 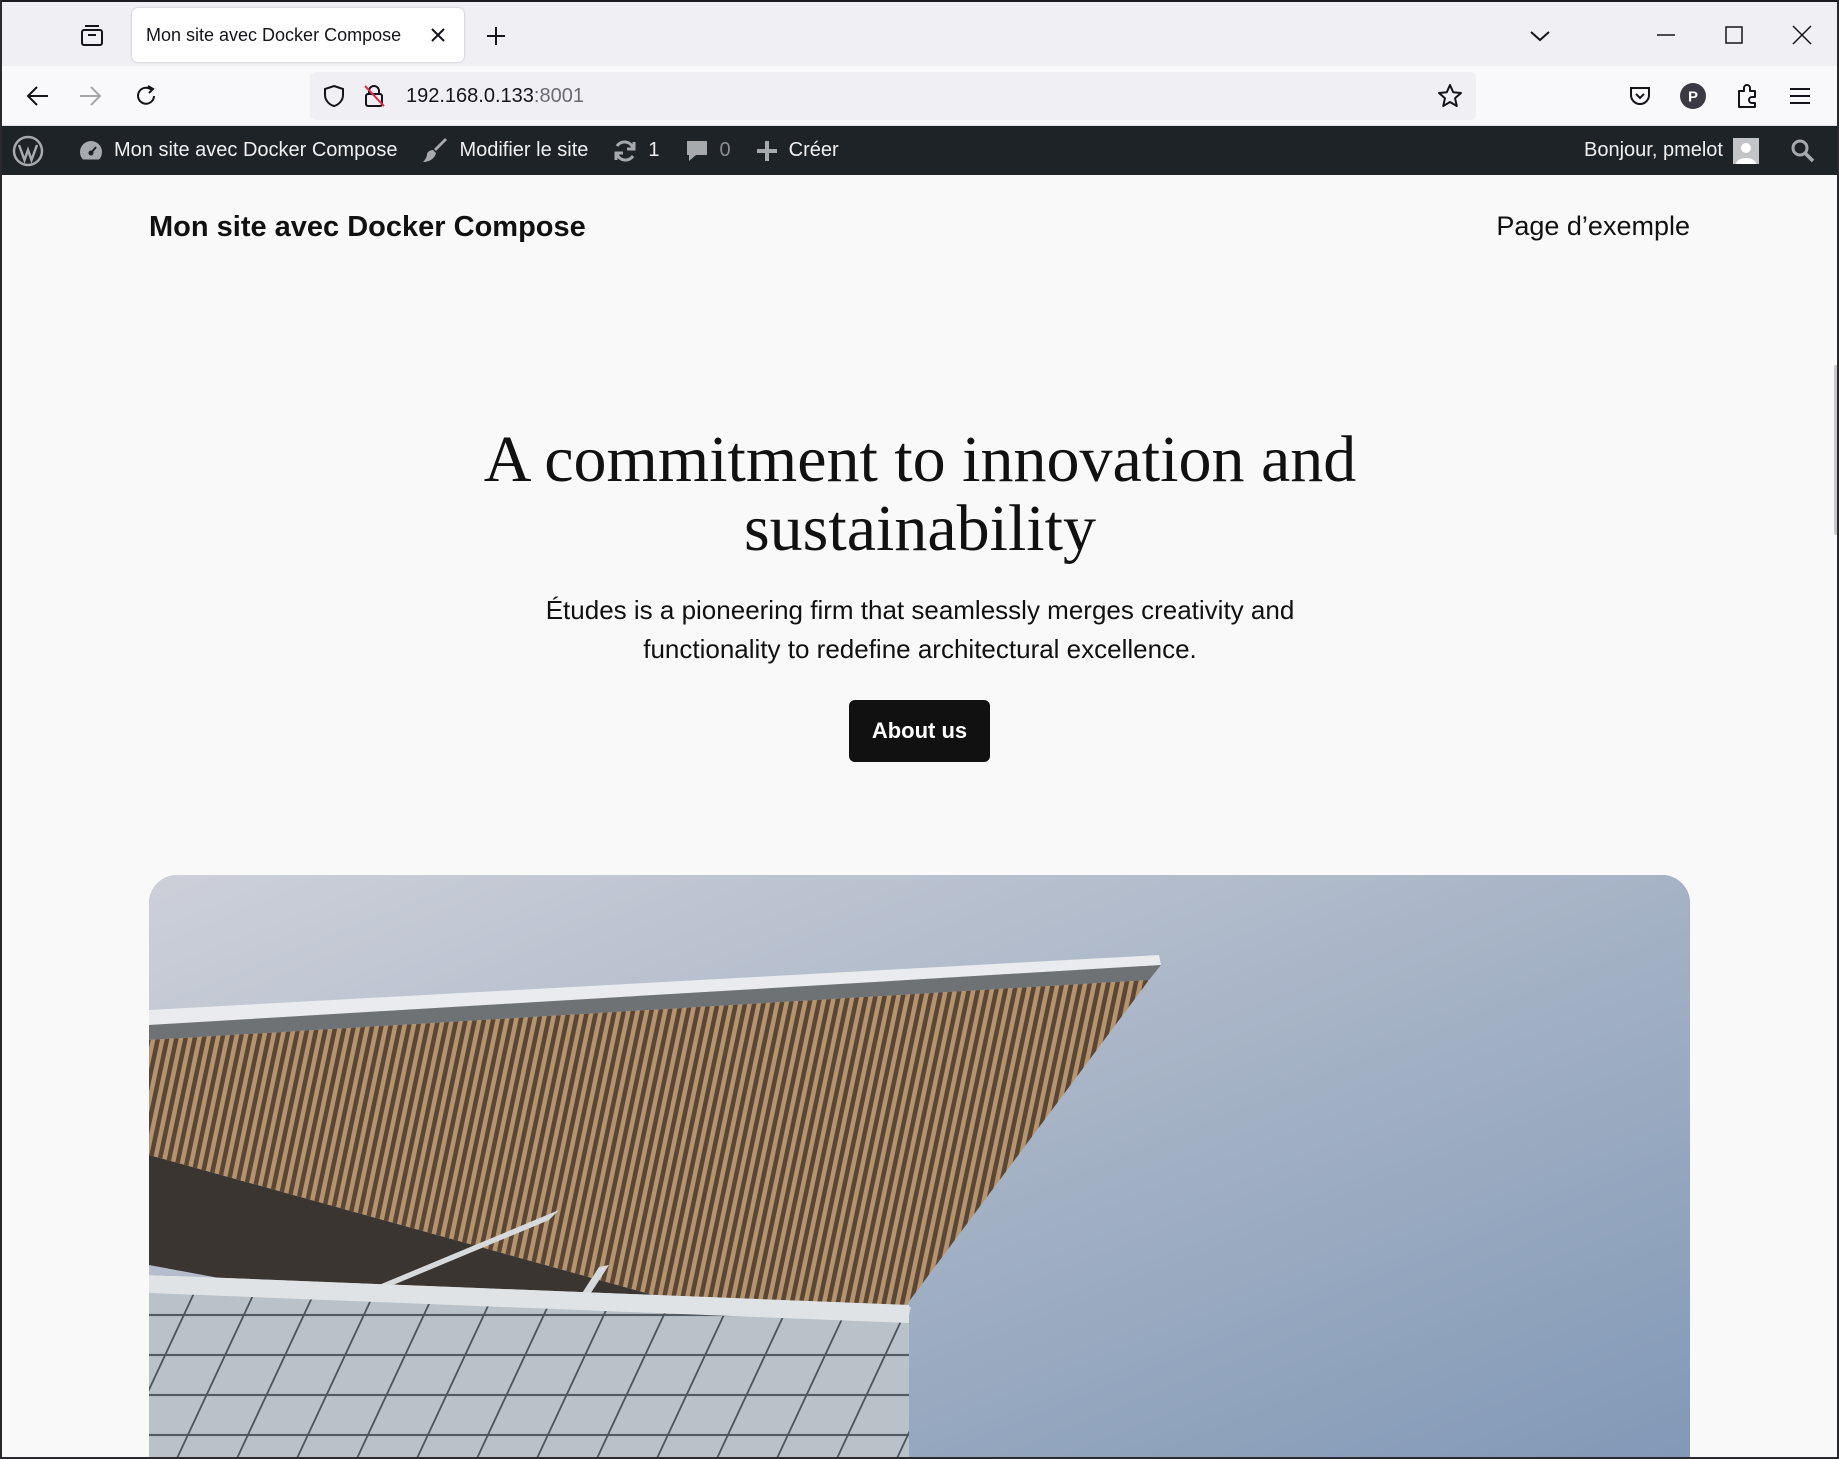 I want to click on minimize-icon, so click(x=1666, y=35).